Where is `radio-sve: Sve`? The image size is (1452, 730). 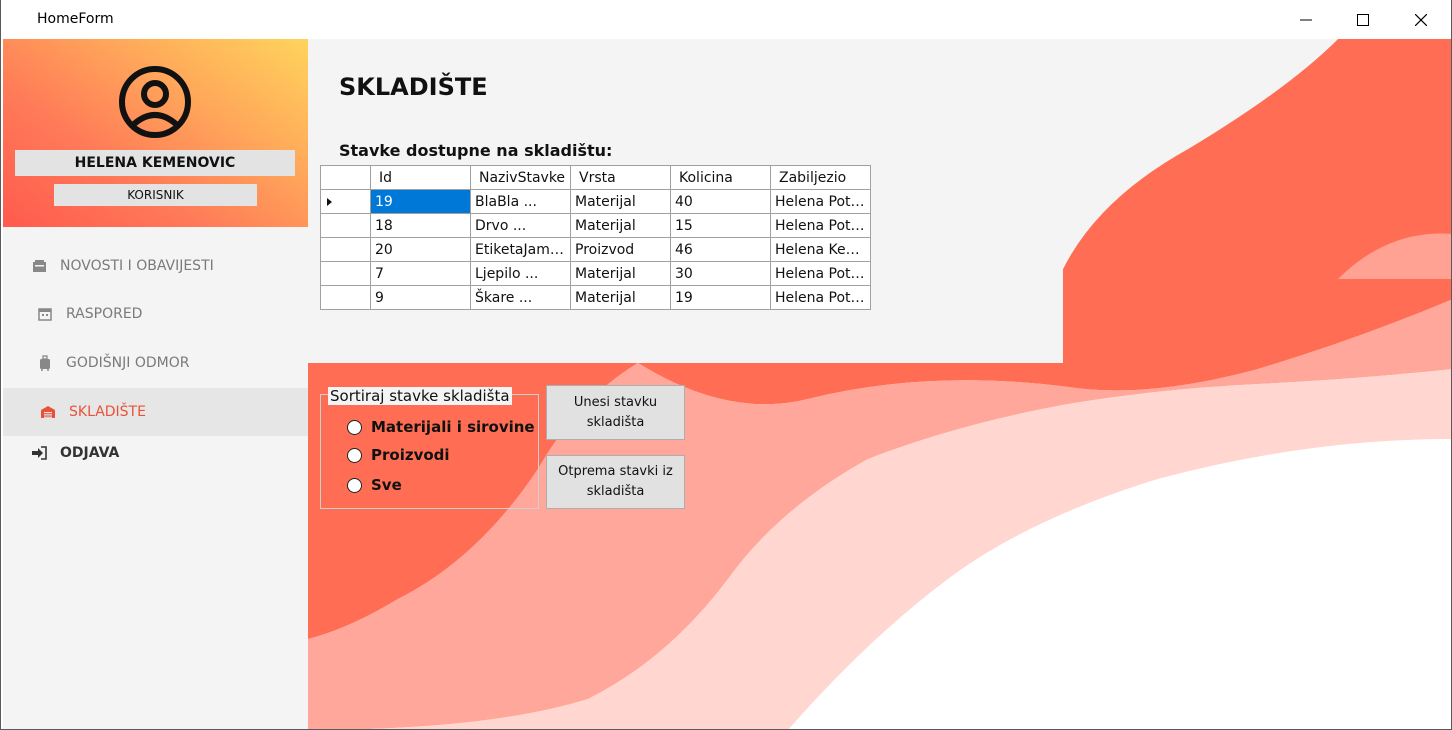 radio-sve: Sve is located at coordinates (374, 485).